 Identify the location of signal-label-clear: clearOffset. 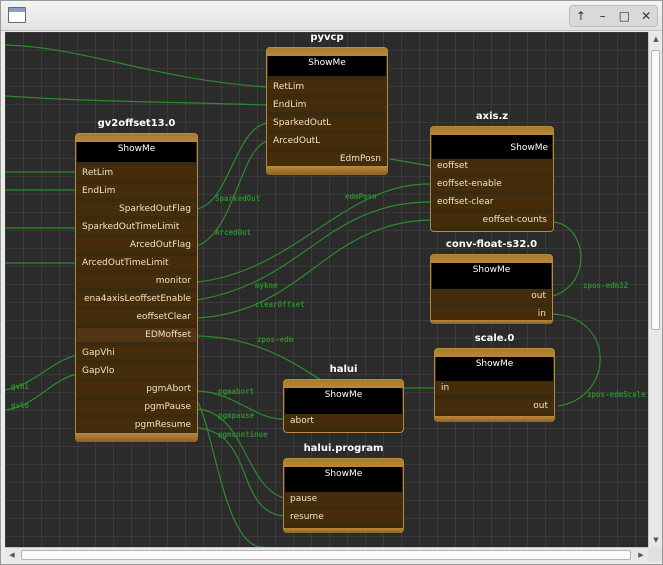
(280, 304).